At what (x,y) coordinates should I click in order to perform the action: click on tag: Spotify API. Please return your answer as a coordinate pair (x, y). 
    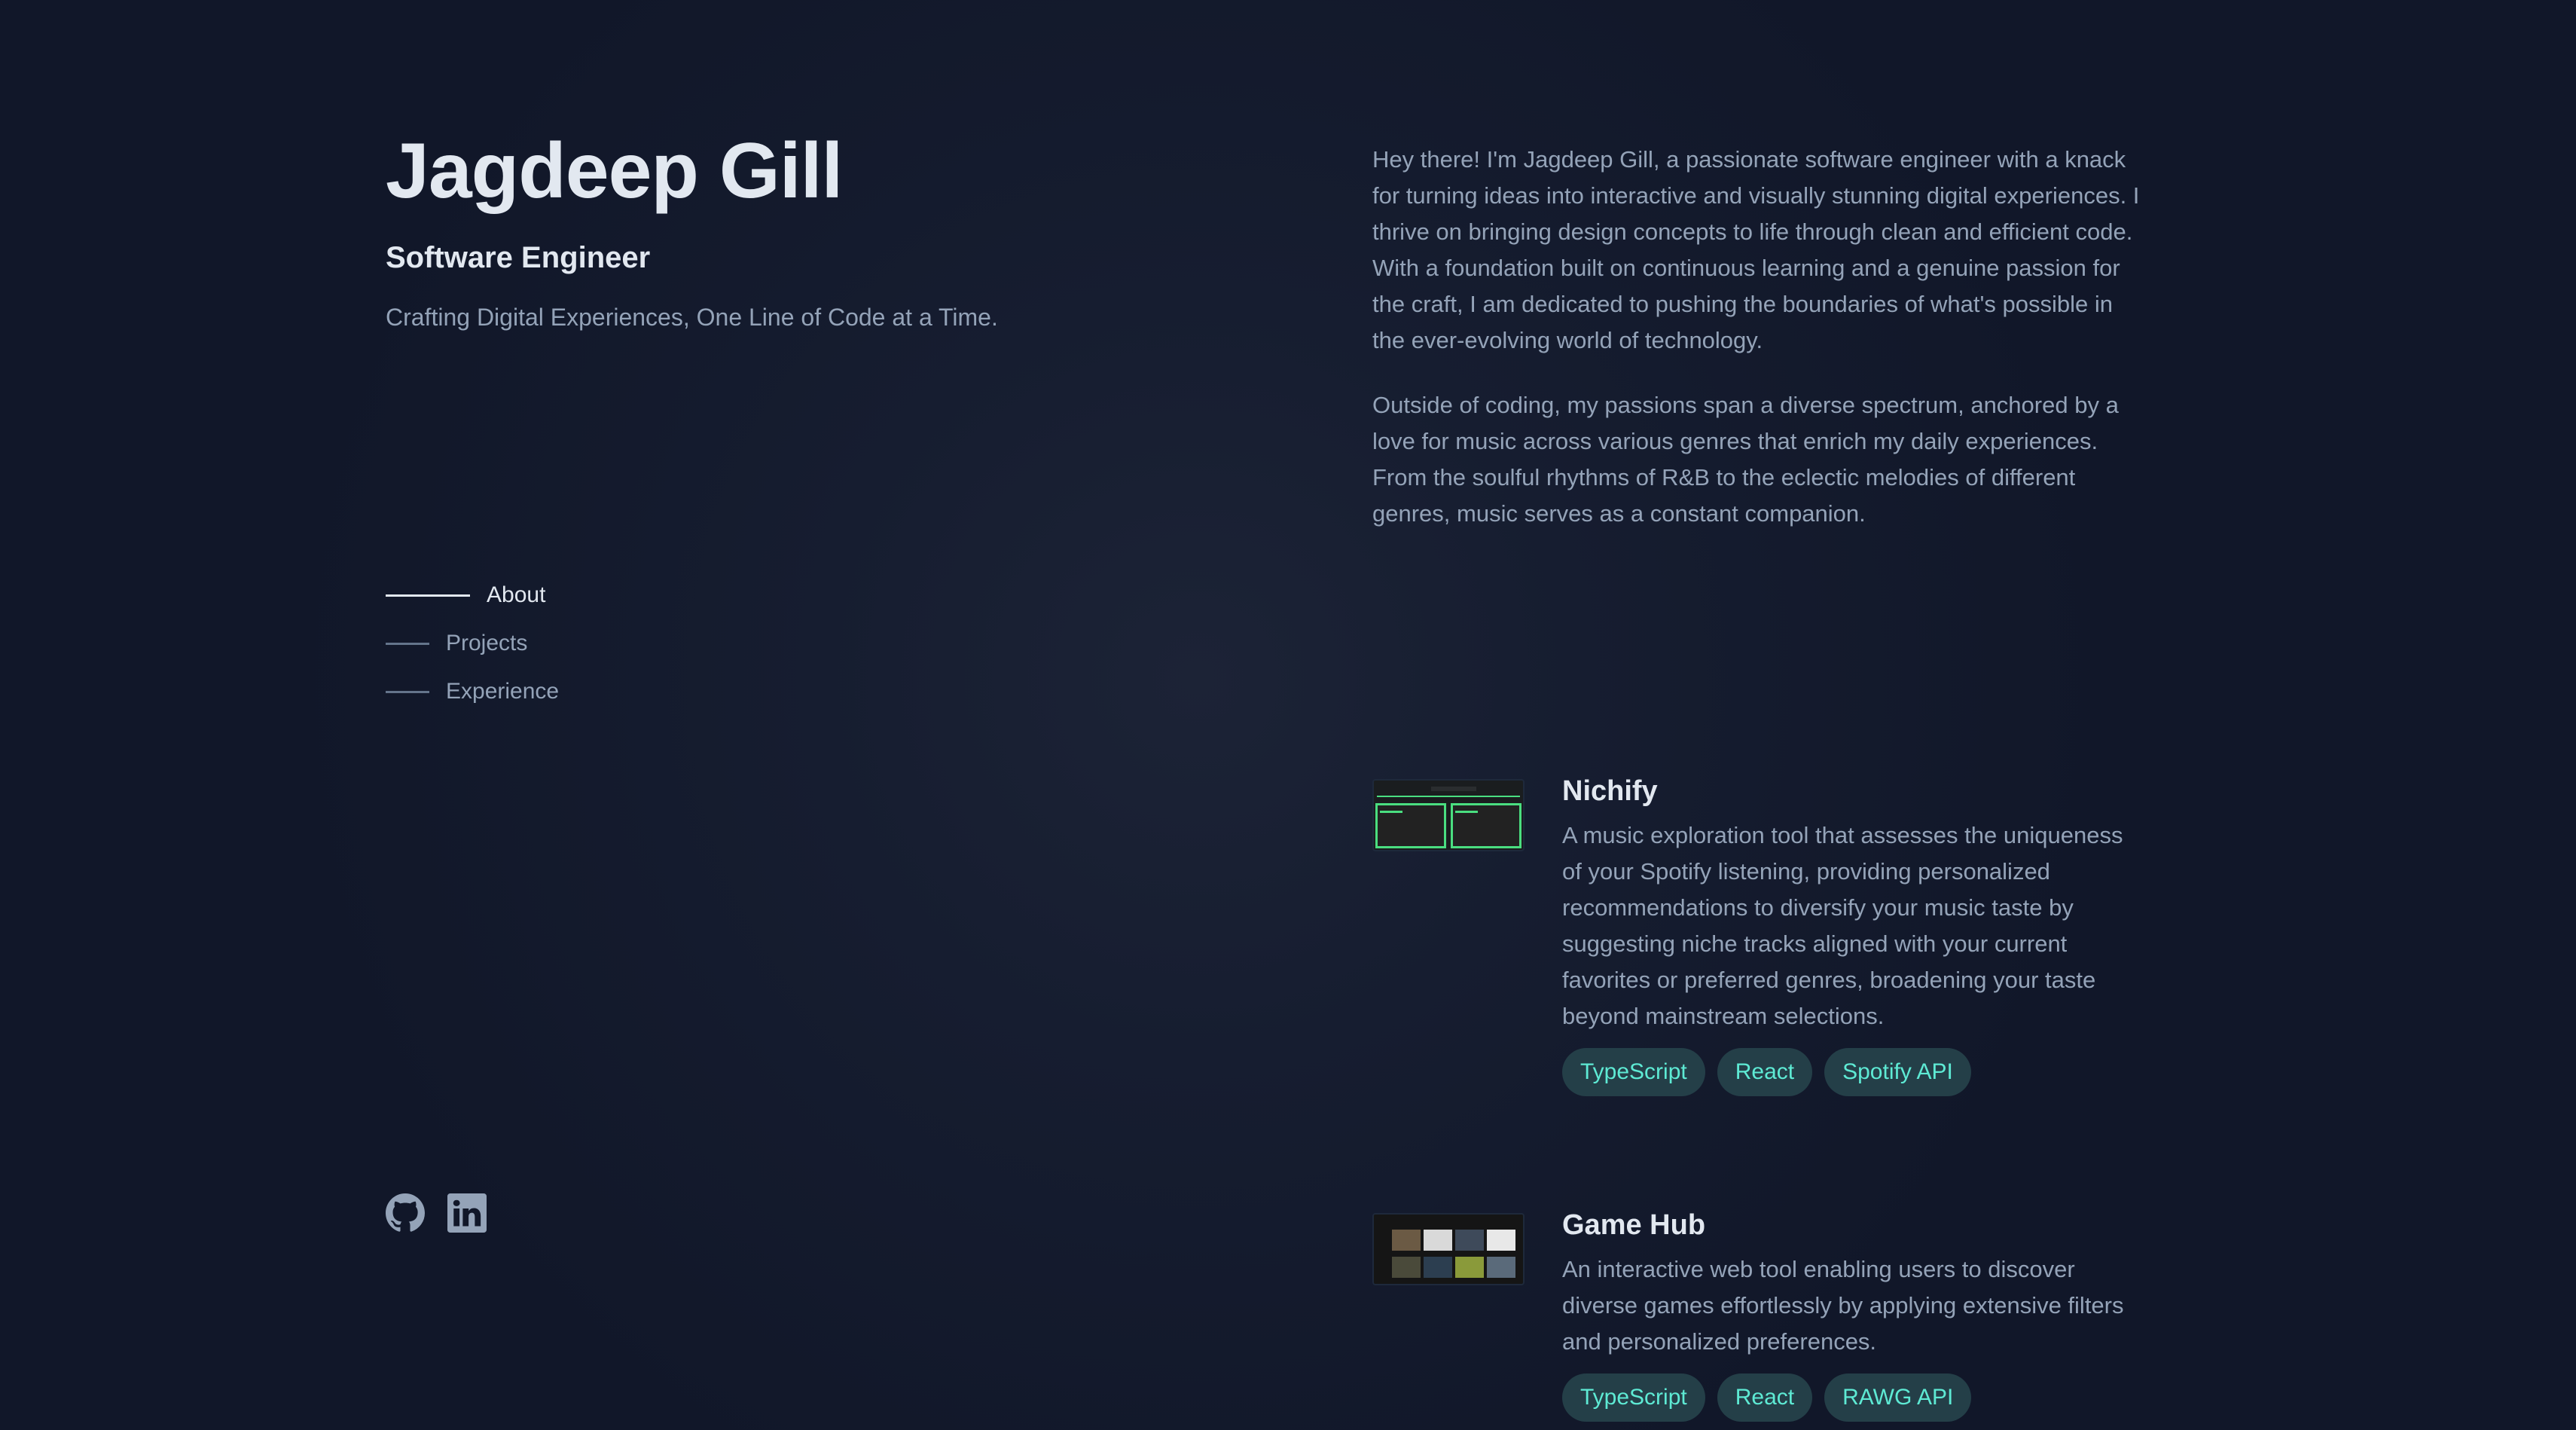
    Looking at the image, I should click on (1898, 1073).